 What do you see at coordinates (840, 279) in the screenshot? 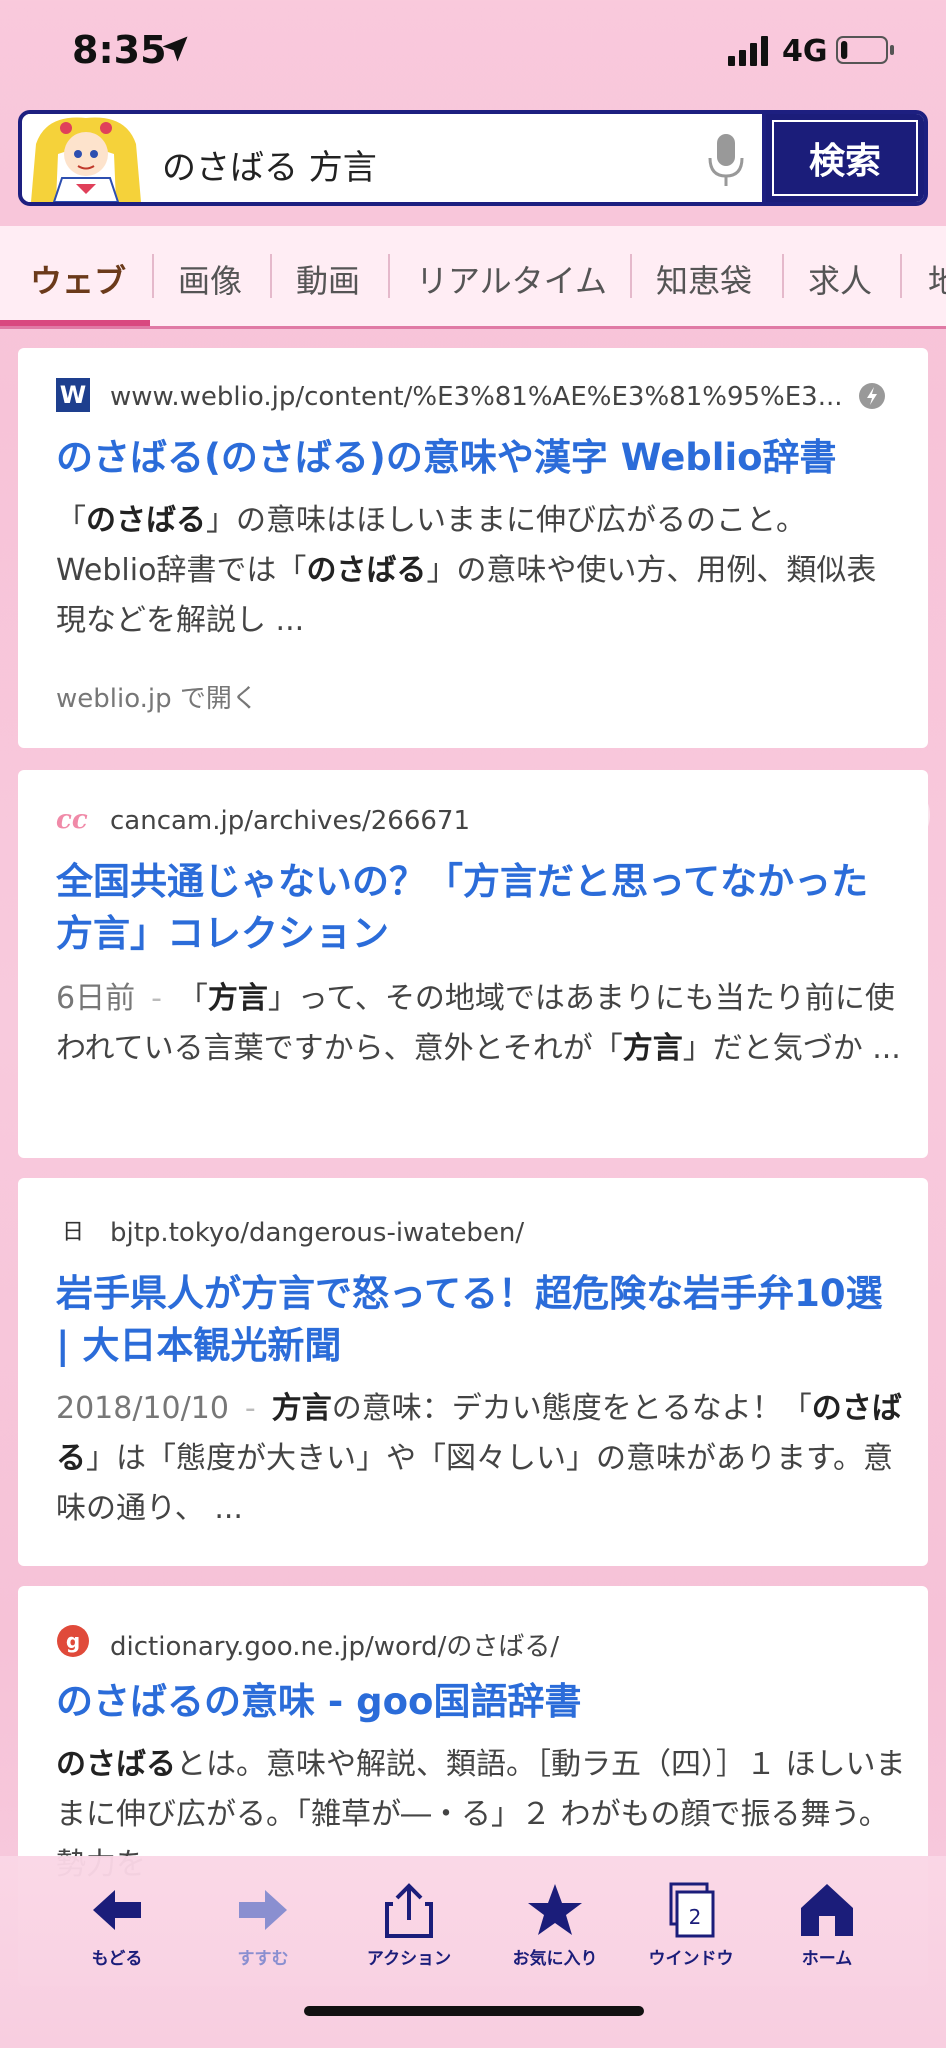
I see `tab-jobs: 求人` at bounding box center [840, 279].